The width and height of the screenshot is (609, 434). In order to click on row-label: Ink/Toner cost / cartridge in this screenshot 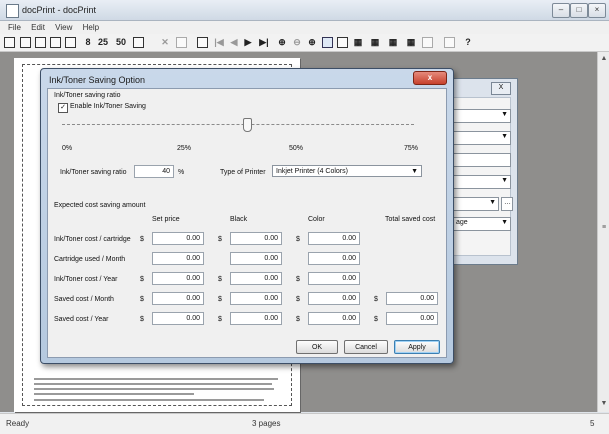, I will do `click(92, 239)`.